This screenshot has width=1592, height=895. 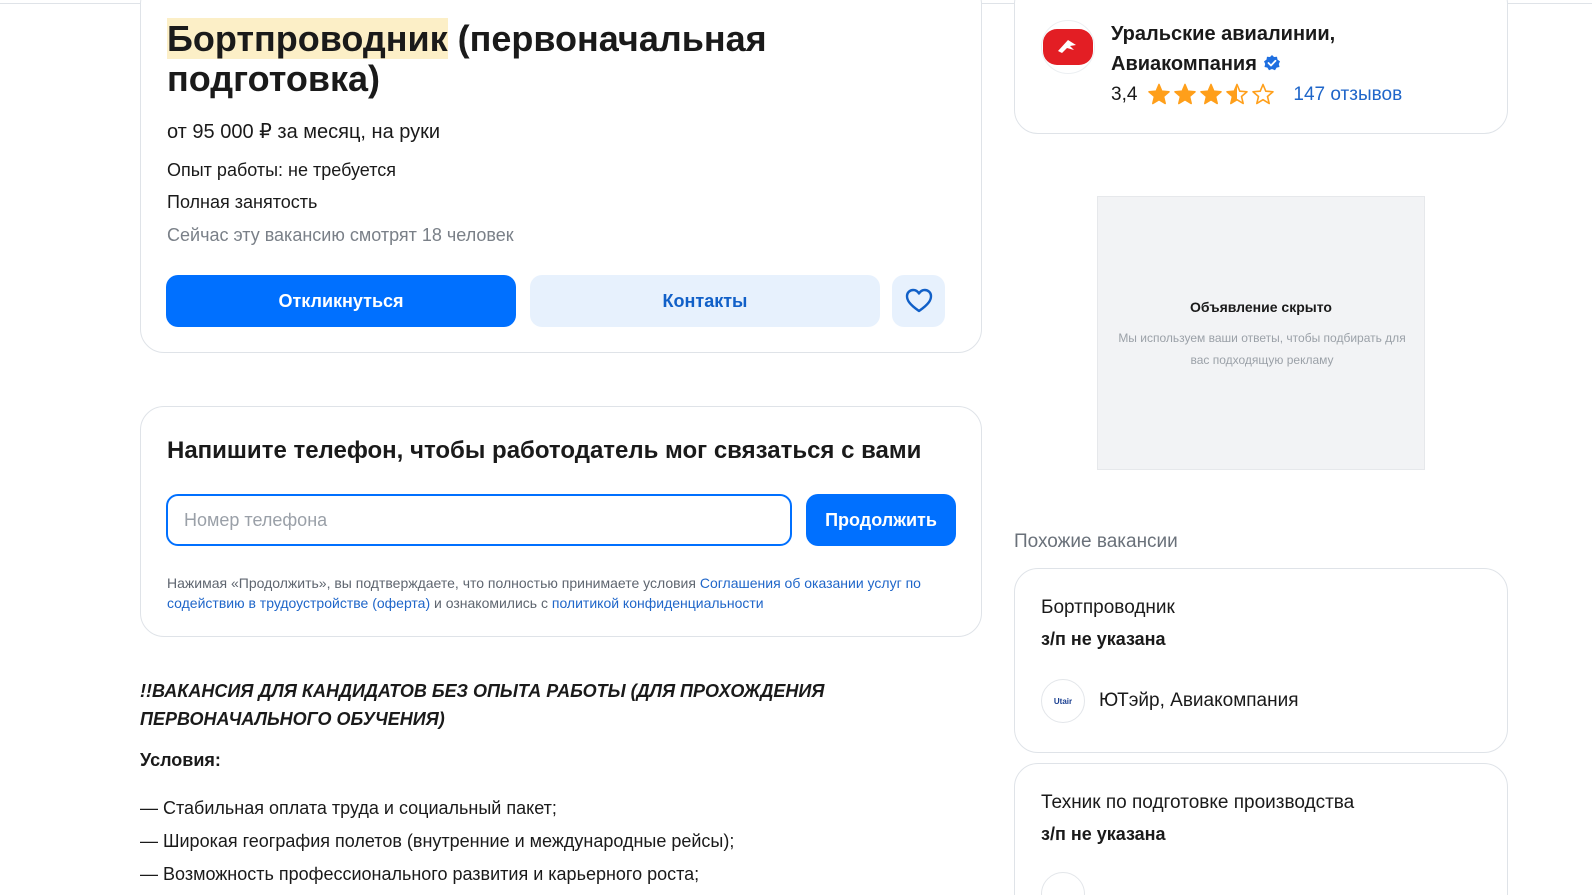 I want to click on similar-company-name: ЮТэйр, Авиакомпания, so click(x=1199, y=700).